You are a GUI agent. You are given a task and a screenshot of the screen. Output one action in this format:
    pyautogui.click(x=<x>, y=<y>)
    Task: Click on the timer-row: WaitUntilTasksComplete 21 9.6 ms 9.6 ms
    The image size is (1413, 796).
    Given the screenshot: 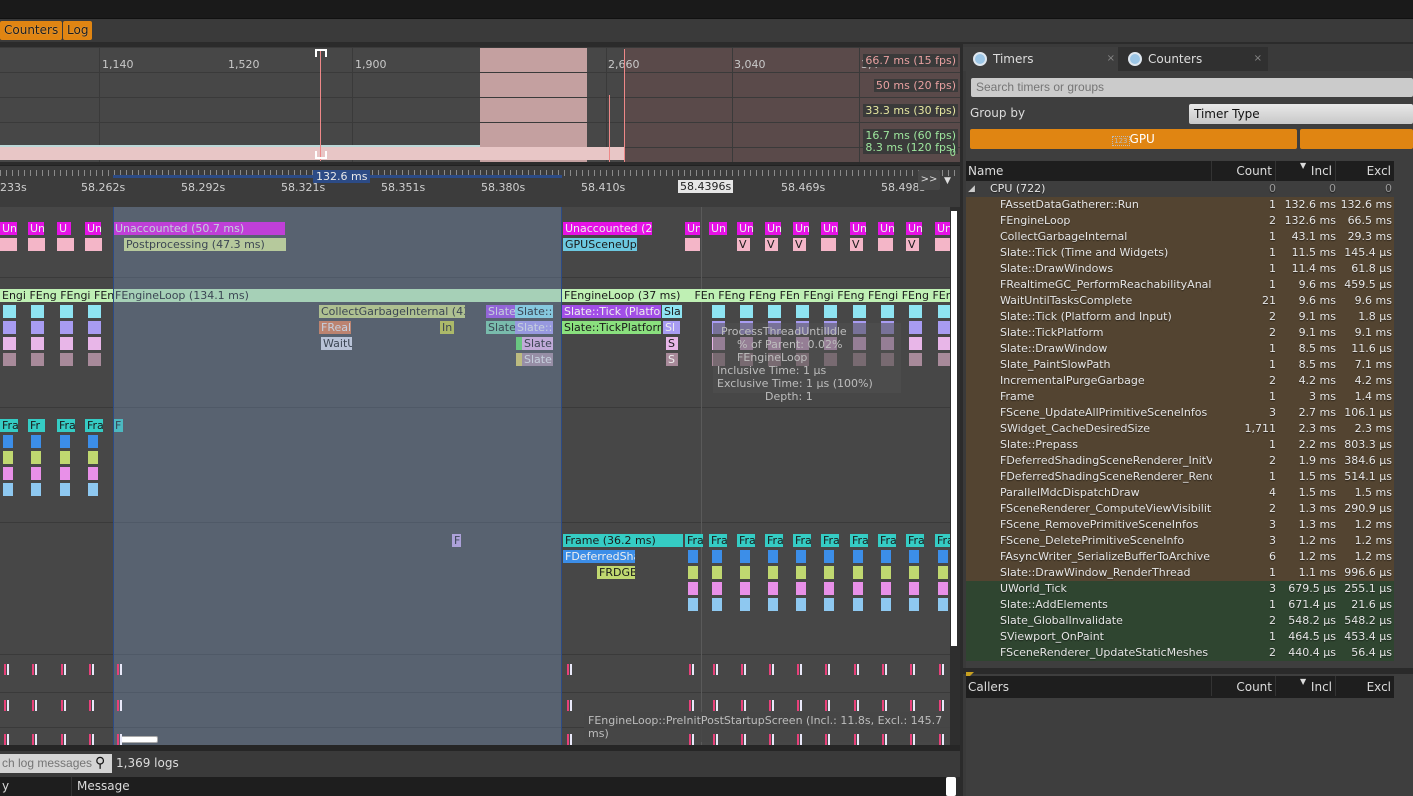 What is the action you would take?
    pyautogui.click(x=1180, y=301)
    